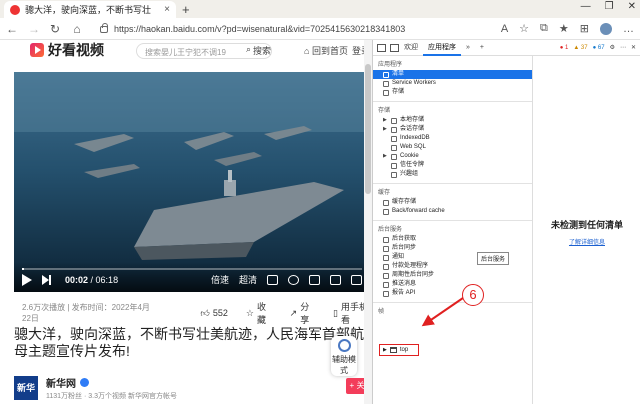 The width and height of the screenshot is (640, 404). Describe the element at coordinates (220, 279) in the screenshot. I see `speed-button: 倍速` at that location.